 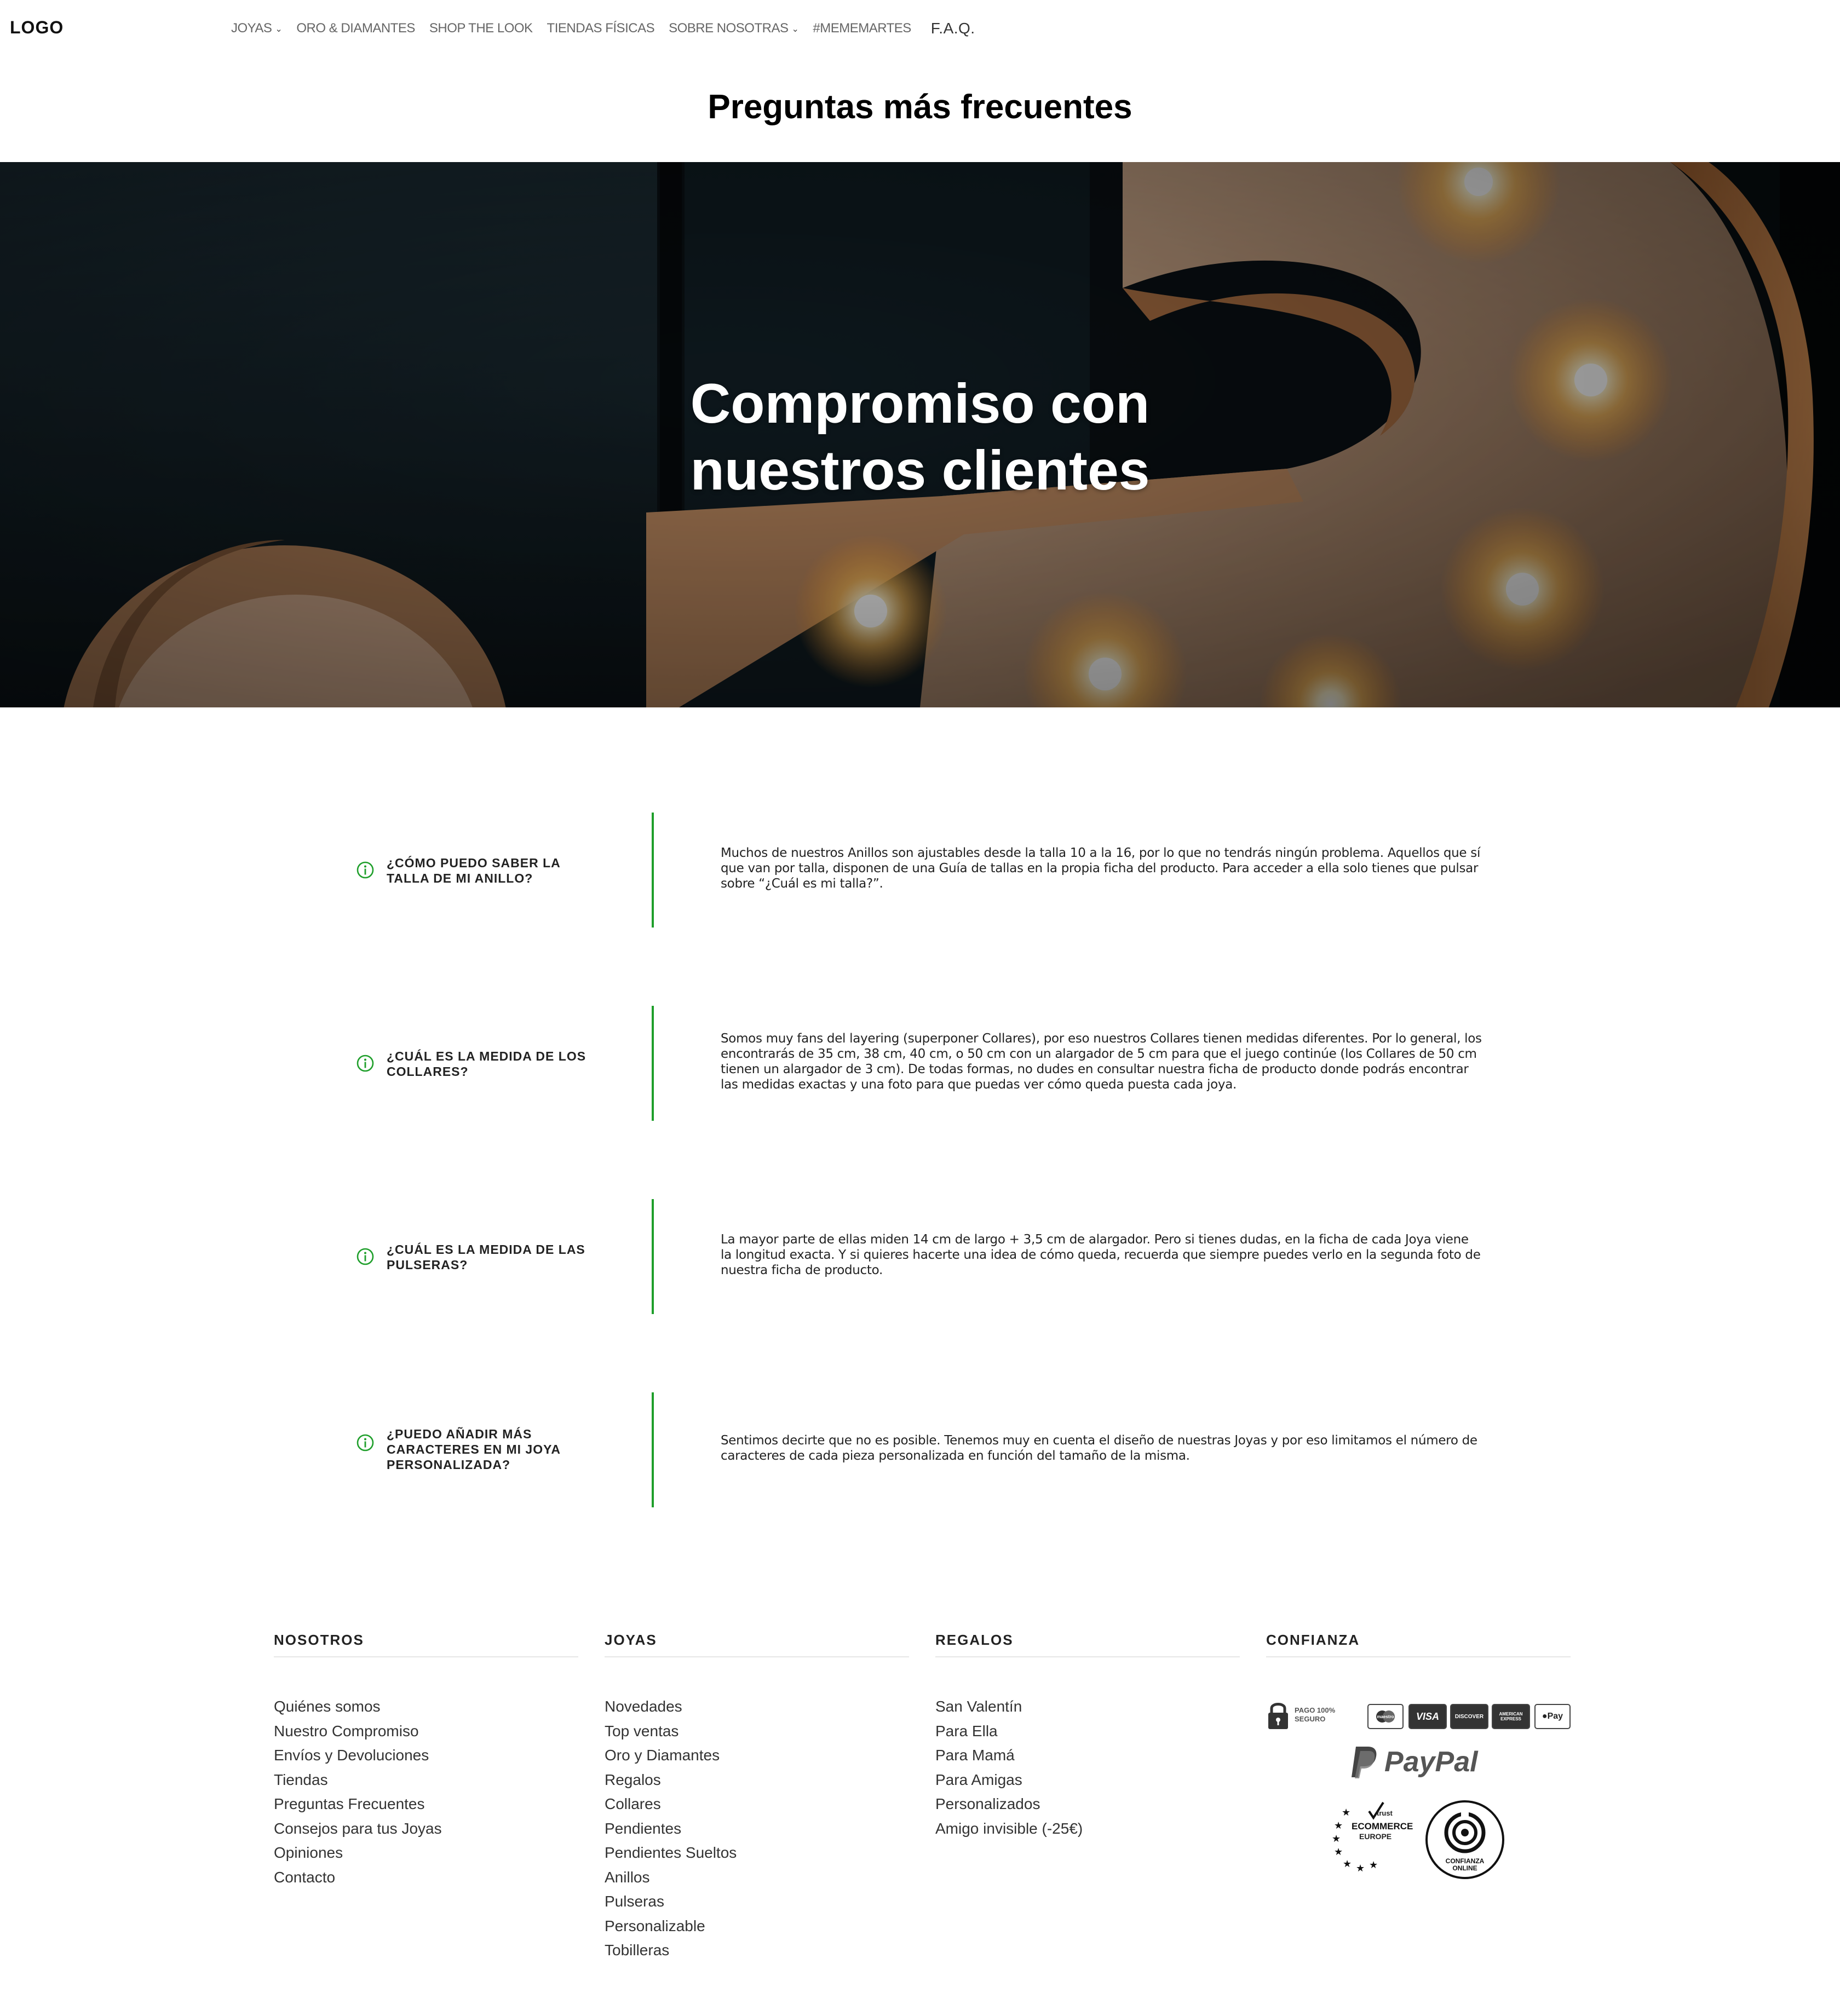 I want to click on footer-link: Quiénes somos, so click(x=426, y=1707).